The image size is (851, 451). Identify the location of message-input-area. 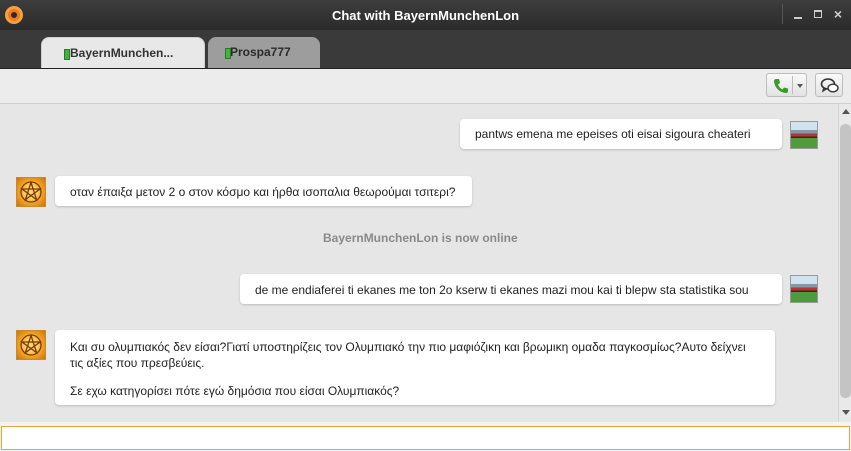
(425, 436).